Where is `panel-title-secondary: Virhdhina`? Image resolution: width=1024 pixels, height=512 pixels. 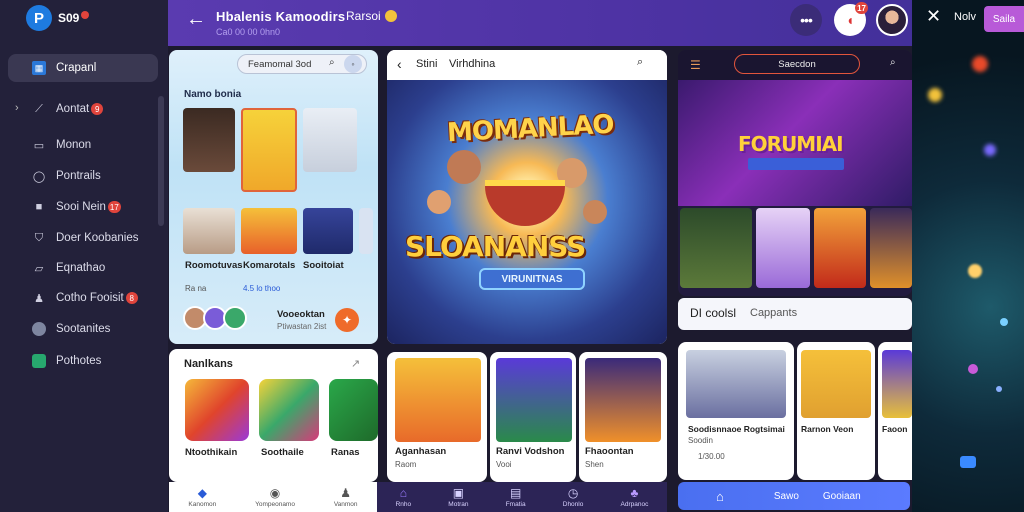
panel-title-secondary: Virhdhina is located at coordinates (472, 64).